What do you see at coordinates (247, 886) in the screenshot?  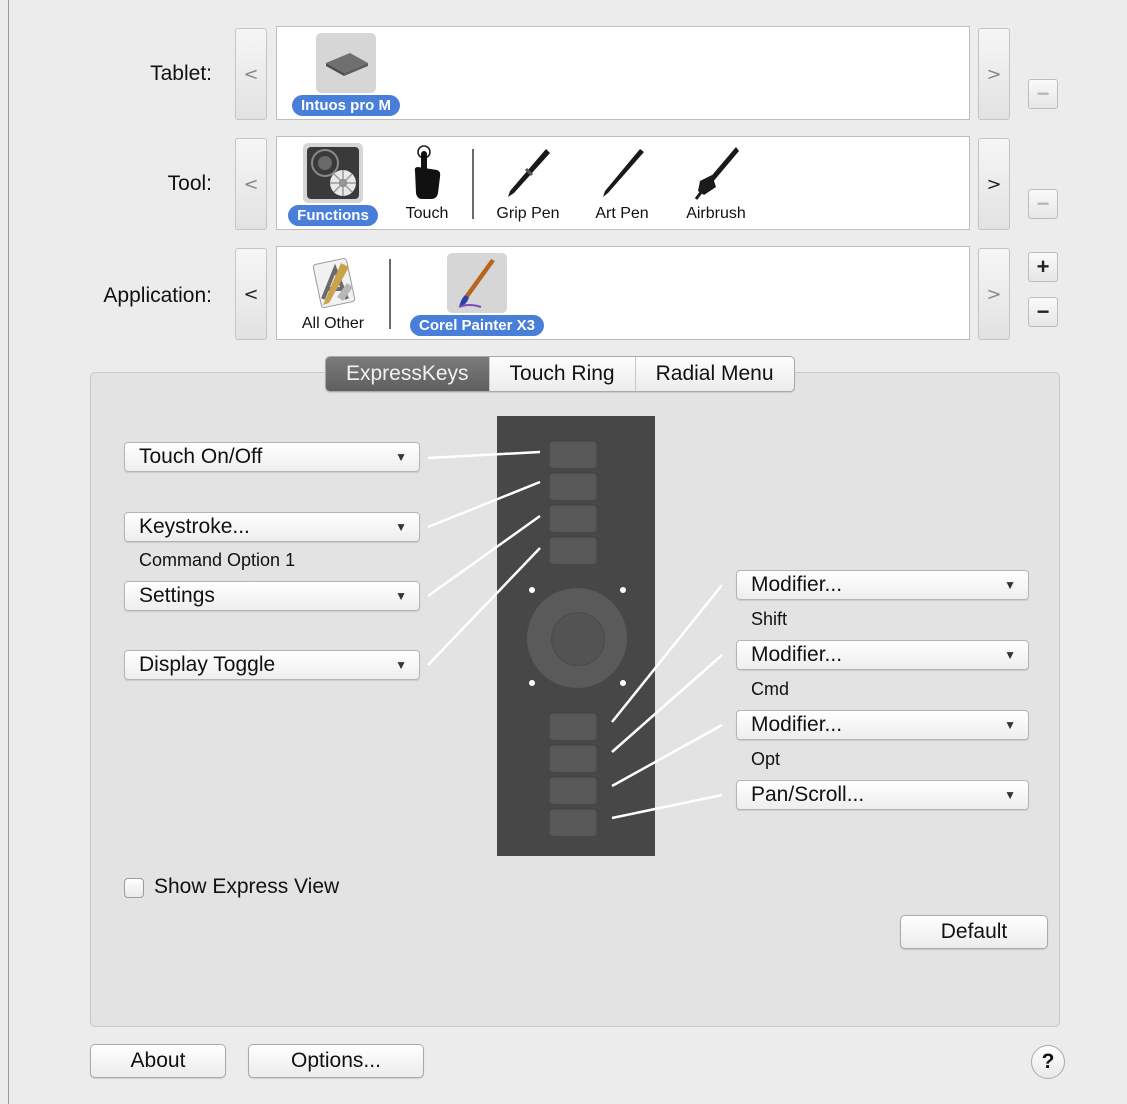 I see `show-express-view-label: Show Express View` at bounding box center [247, 886].